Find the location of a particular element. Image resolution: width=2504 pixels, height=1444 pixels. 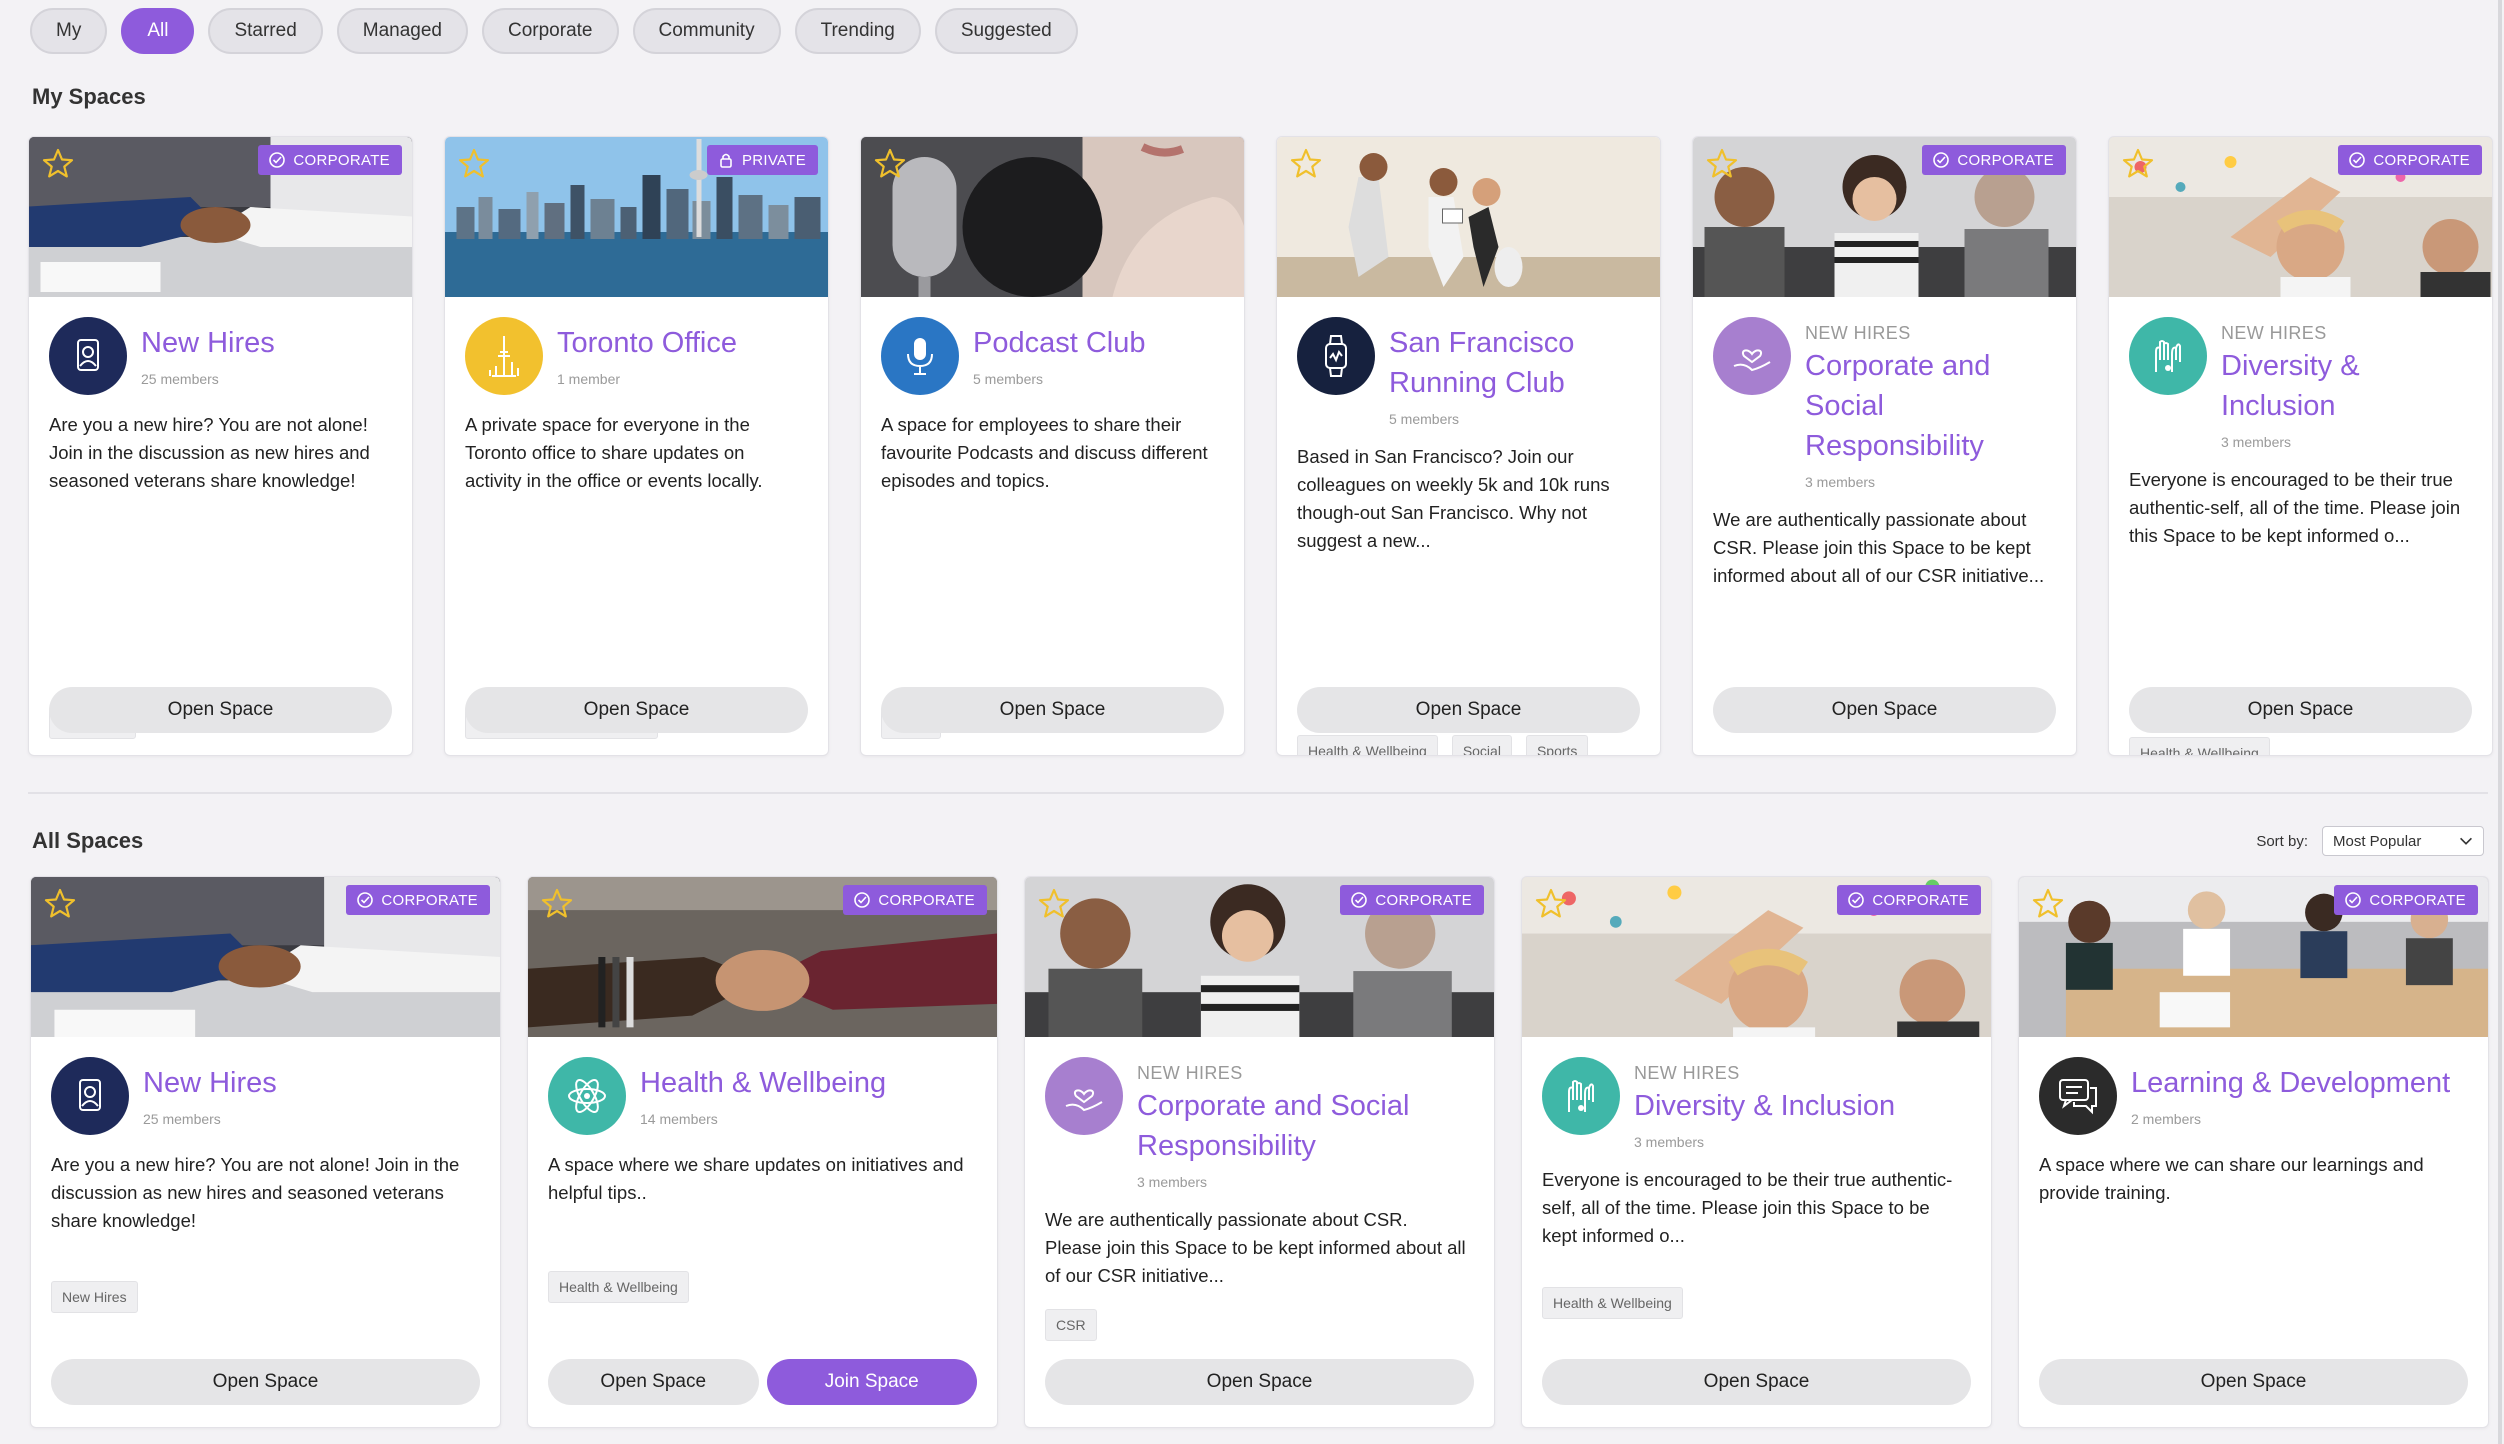

page-scrollbar is located at coordinates (2500, 722).